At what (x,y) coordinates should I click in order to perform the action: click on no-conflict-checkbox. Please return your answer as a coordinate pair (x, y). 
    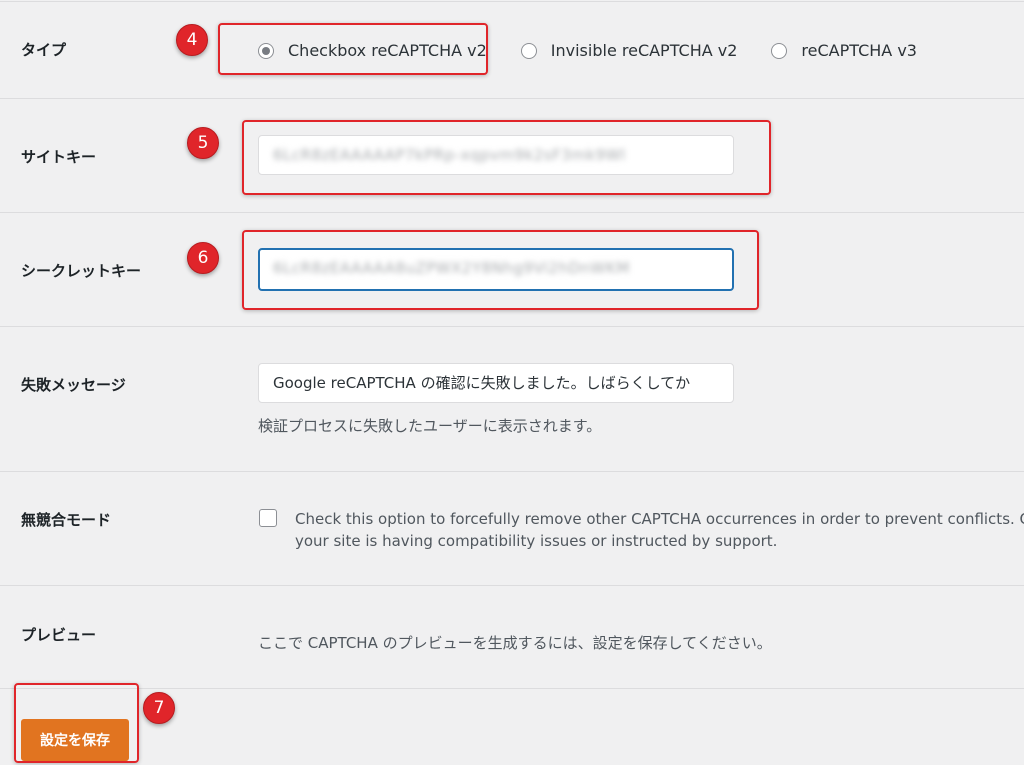
    Looking at the image, I should click on (268, 518).